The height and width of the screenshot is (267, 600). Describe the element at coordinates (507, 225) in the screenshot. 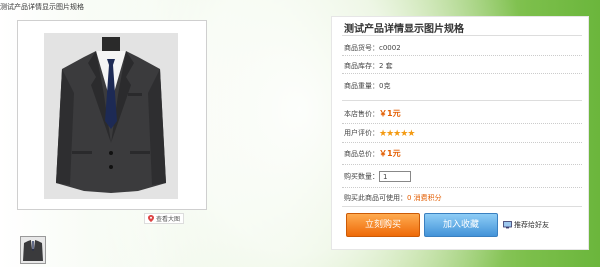

I see `monitor-icon` at that location.